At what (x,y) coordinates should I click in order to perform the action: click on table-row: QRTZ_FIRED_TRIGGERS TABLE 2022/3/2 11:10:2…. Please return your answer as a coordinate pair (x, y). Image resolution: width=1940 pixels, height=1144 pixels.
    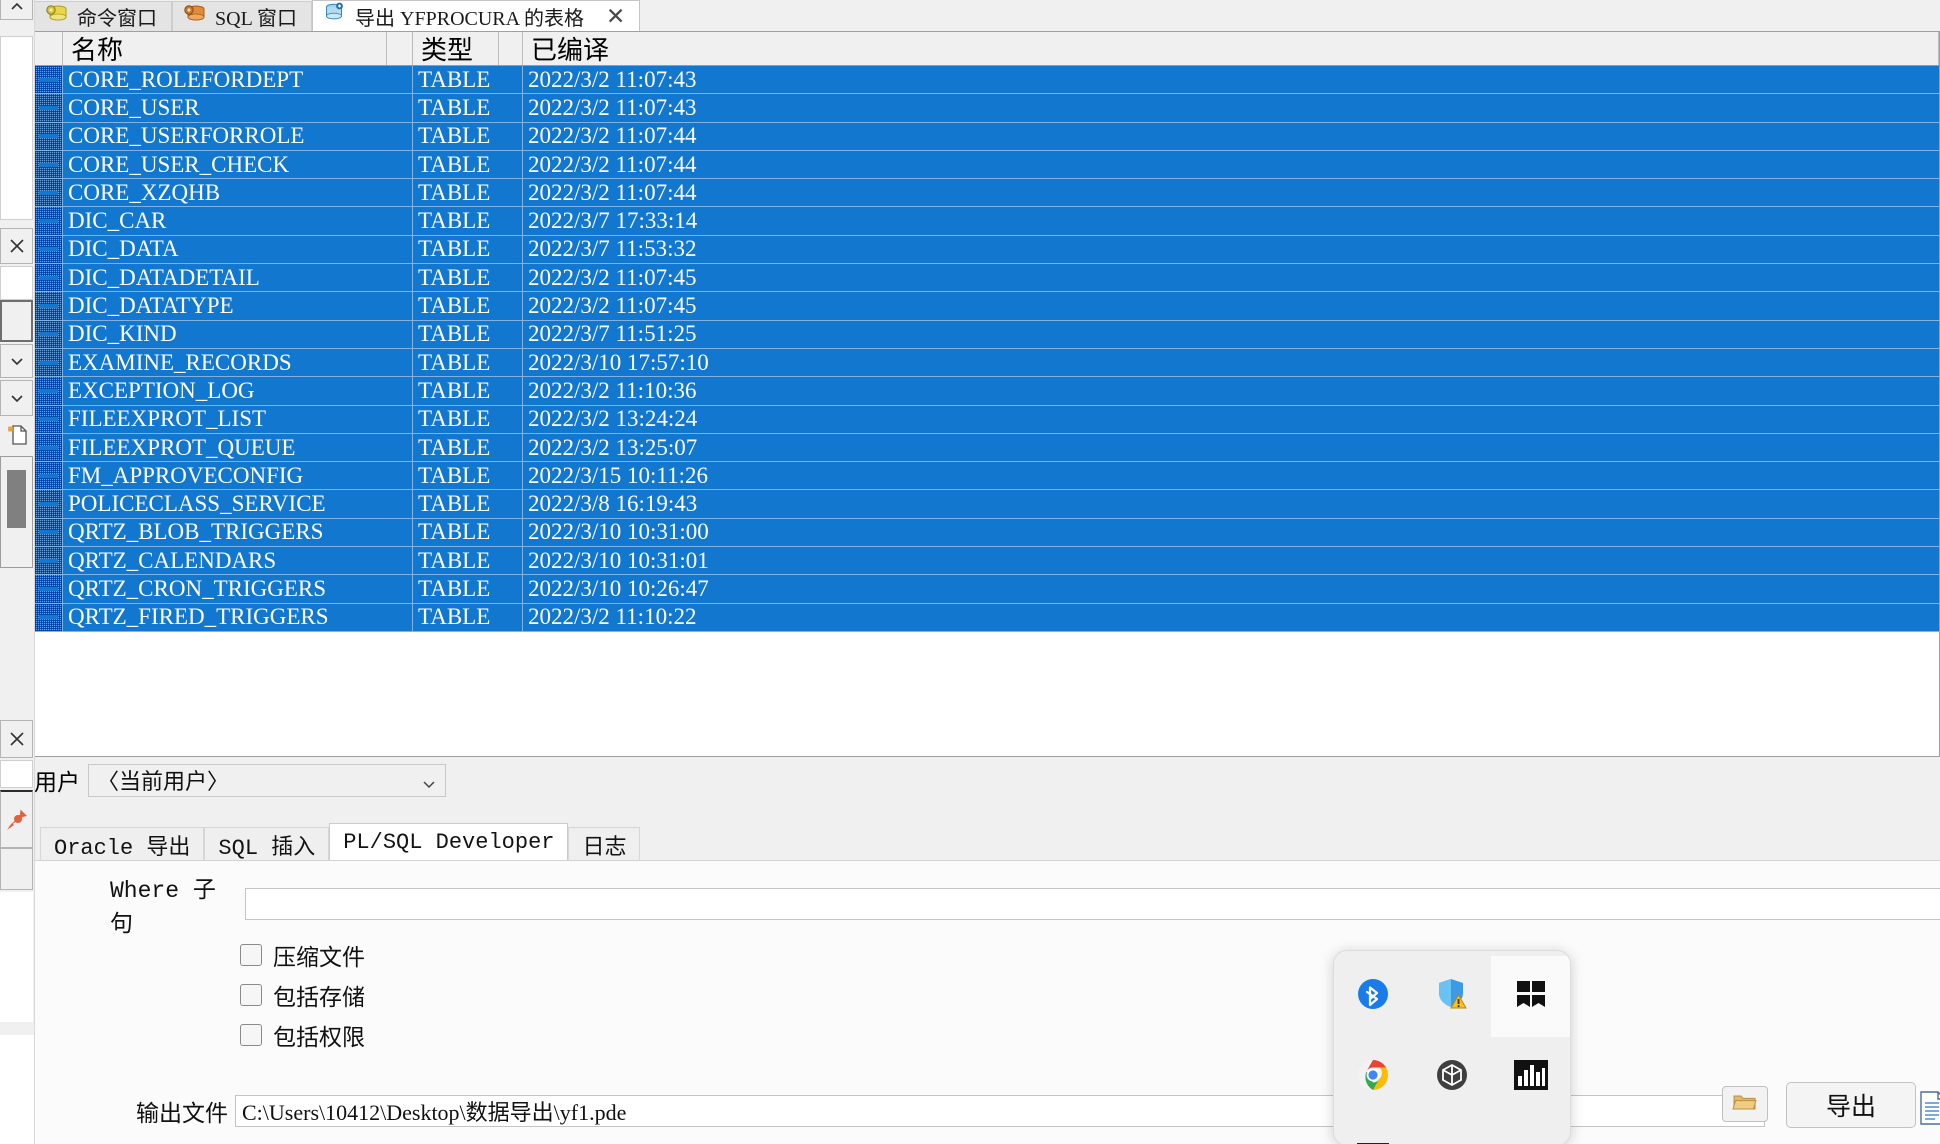
    Looking at the image, I should click on (987, 617).